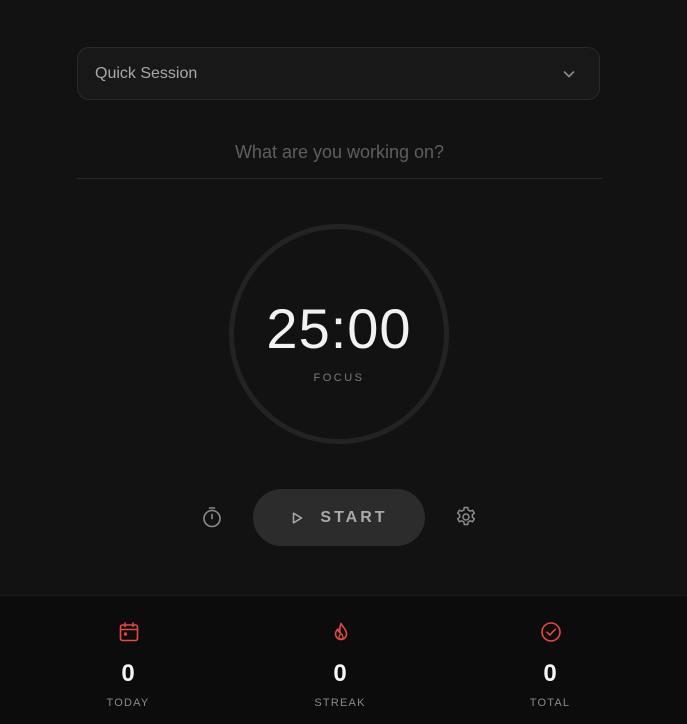 This screenshot has width=687, height=724. Describe the element at coordinates (338, 73) in the screenshot. I see `session-type-dropdown: Quick Session` at that location.